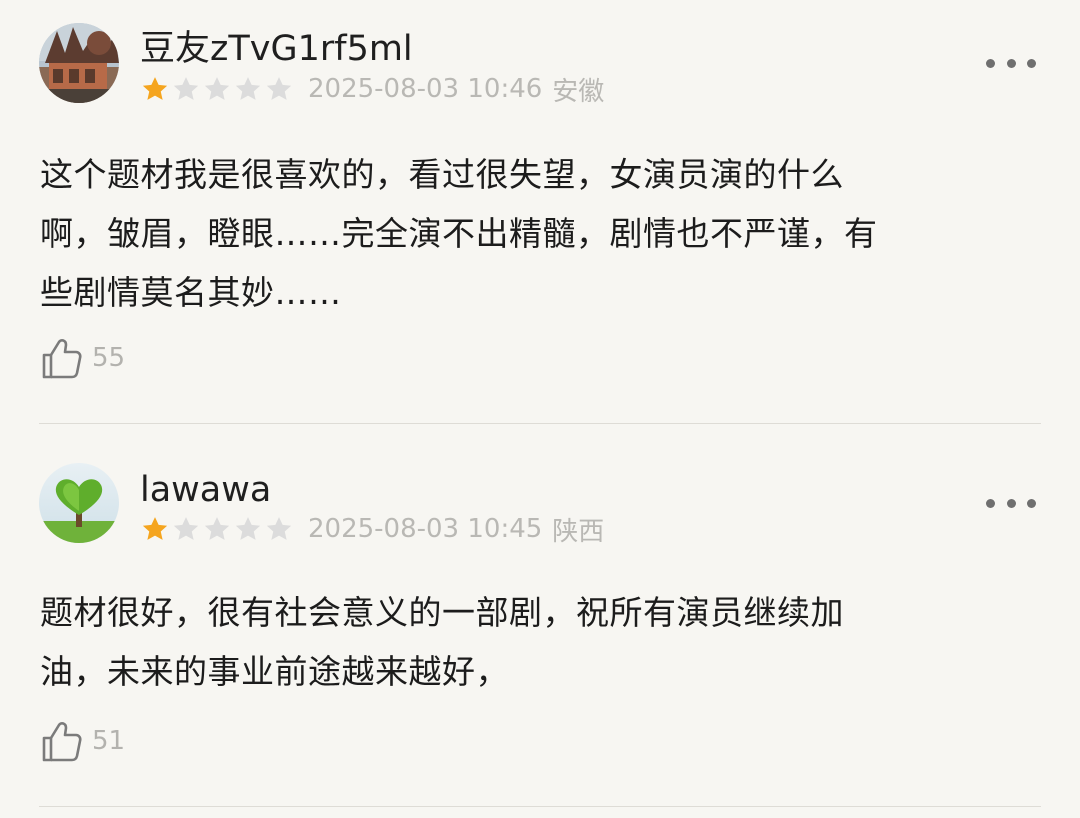 This screenshot has width=1080, height=818. I want to click on review-region: 安徽, so click(578, 91).